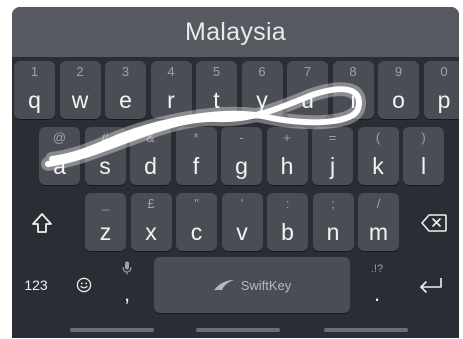 The height and width of the screenshot is (339, 463). Describe the element at coordinates (241, 166) in the screenshot. I see `key-label: g` at that location.